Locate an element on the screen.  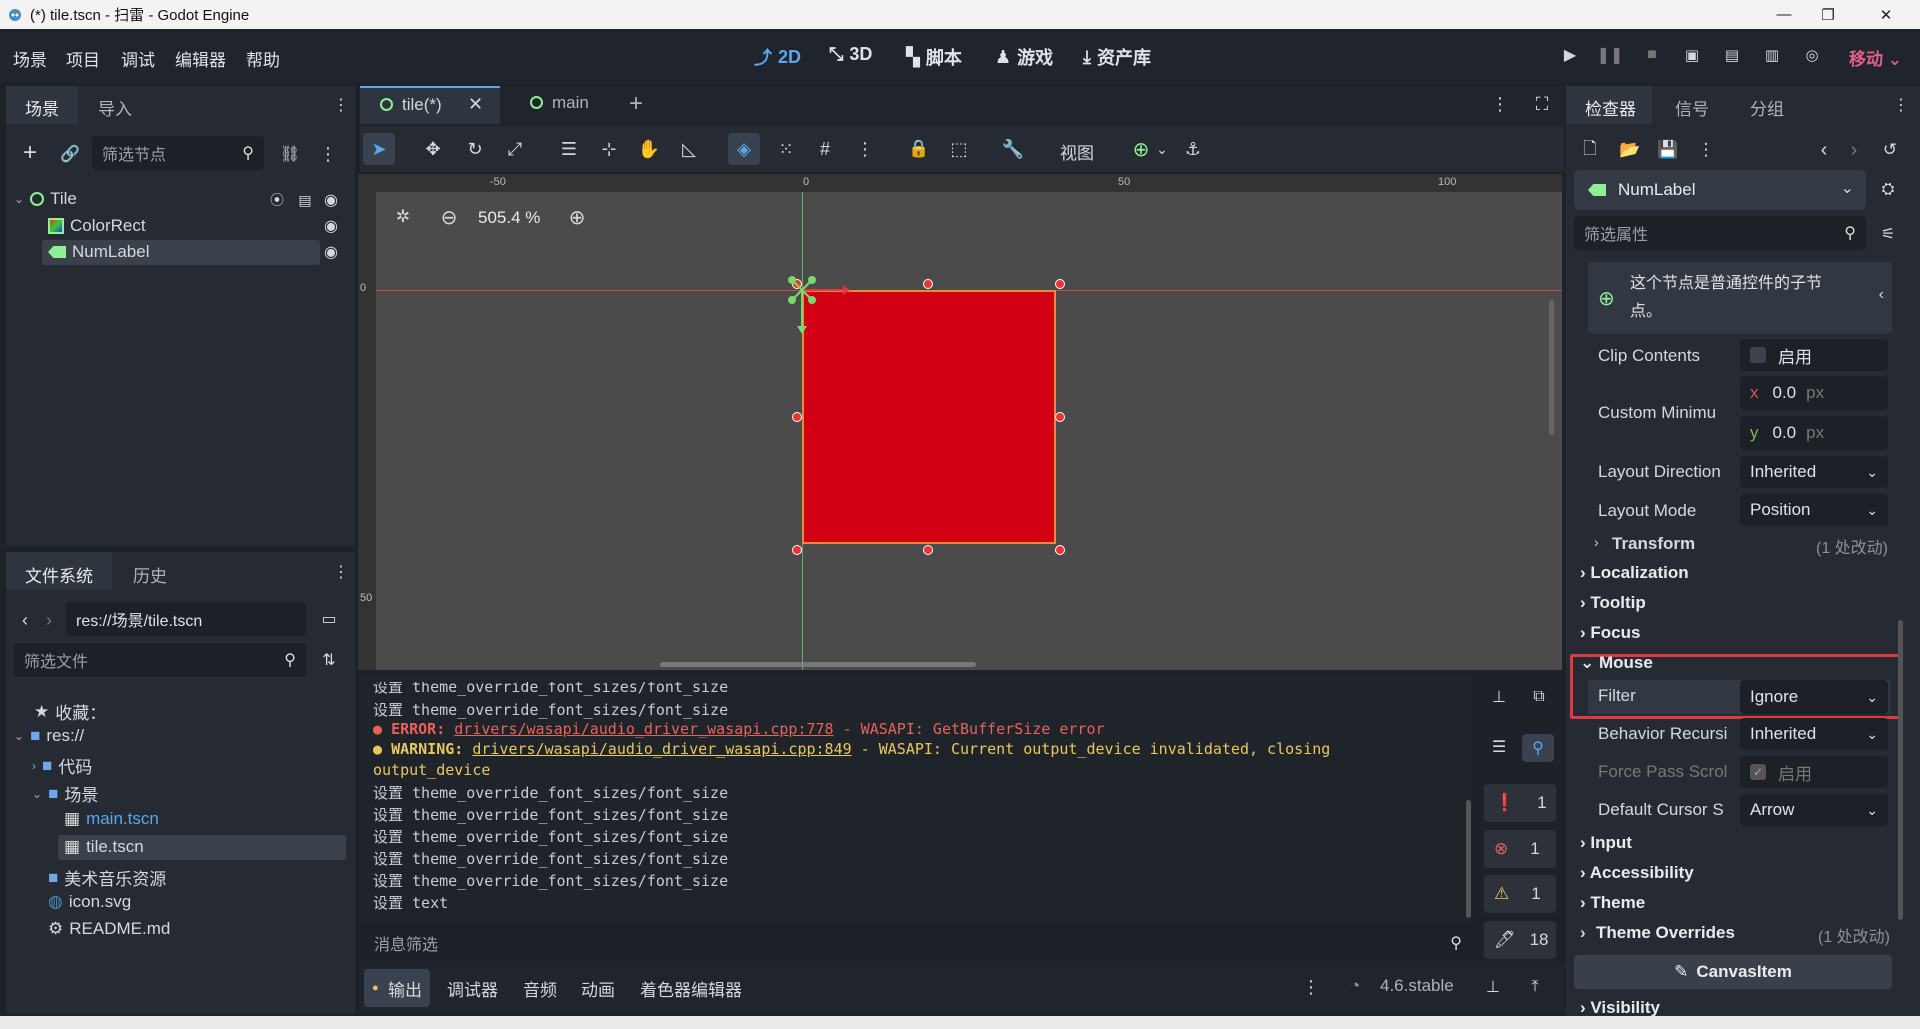
fs-file-readme: ⚙ README.md is located at coordinates (109, 929).